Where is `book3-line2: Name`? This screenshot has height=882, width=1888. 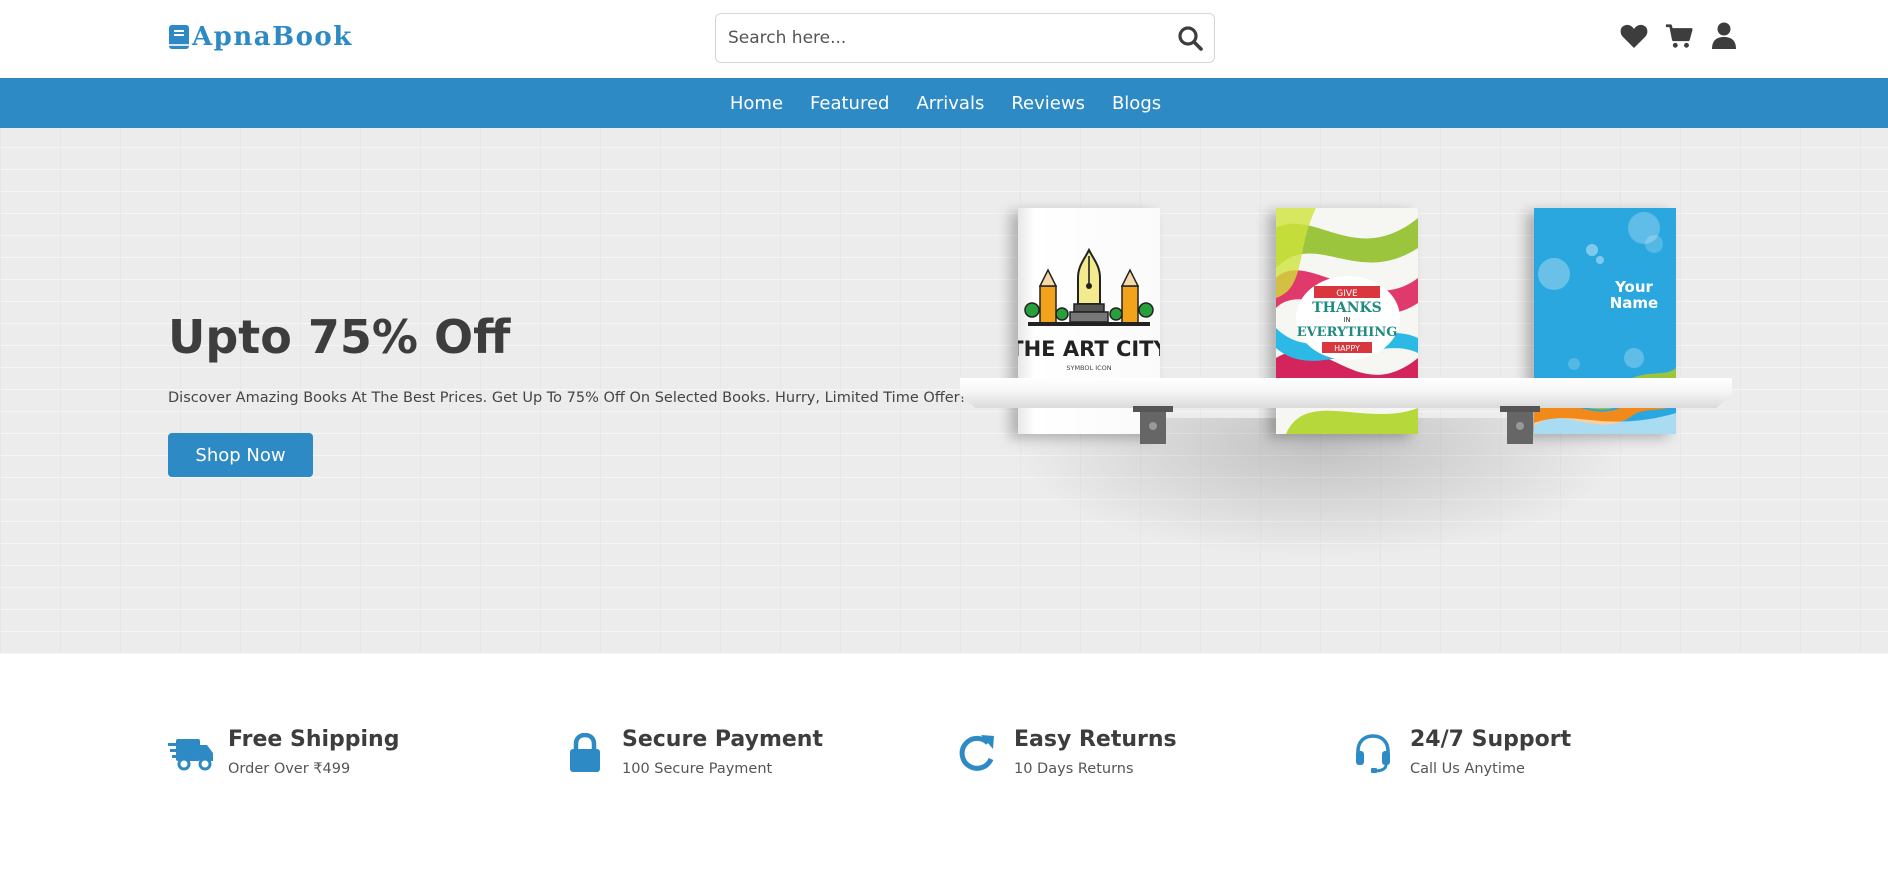 book3-line2: Name is located at coordinates (1634, 303).